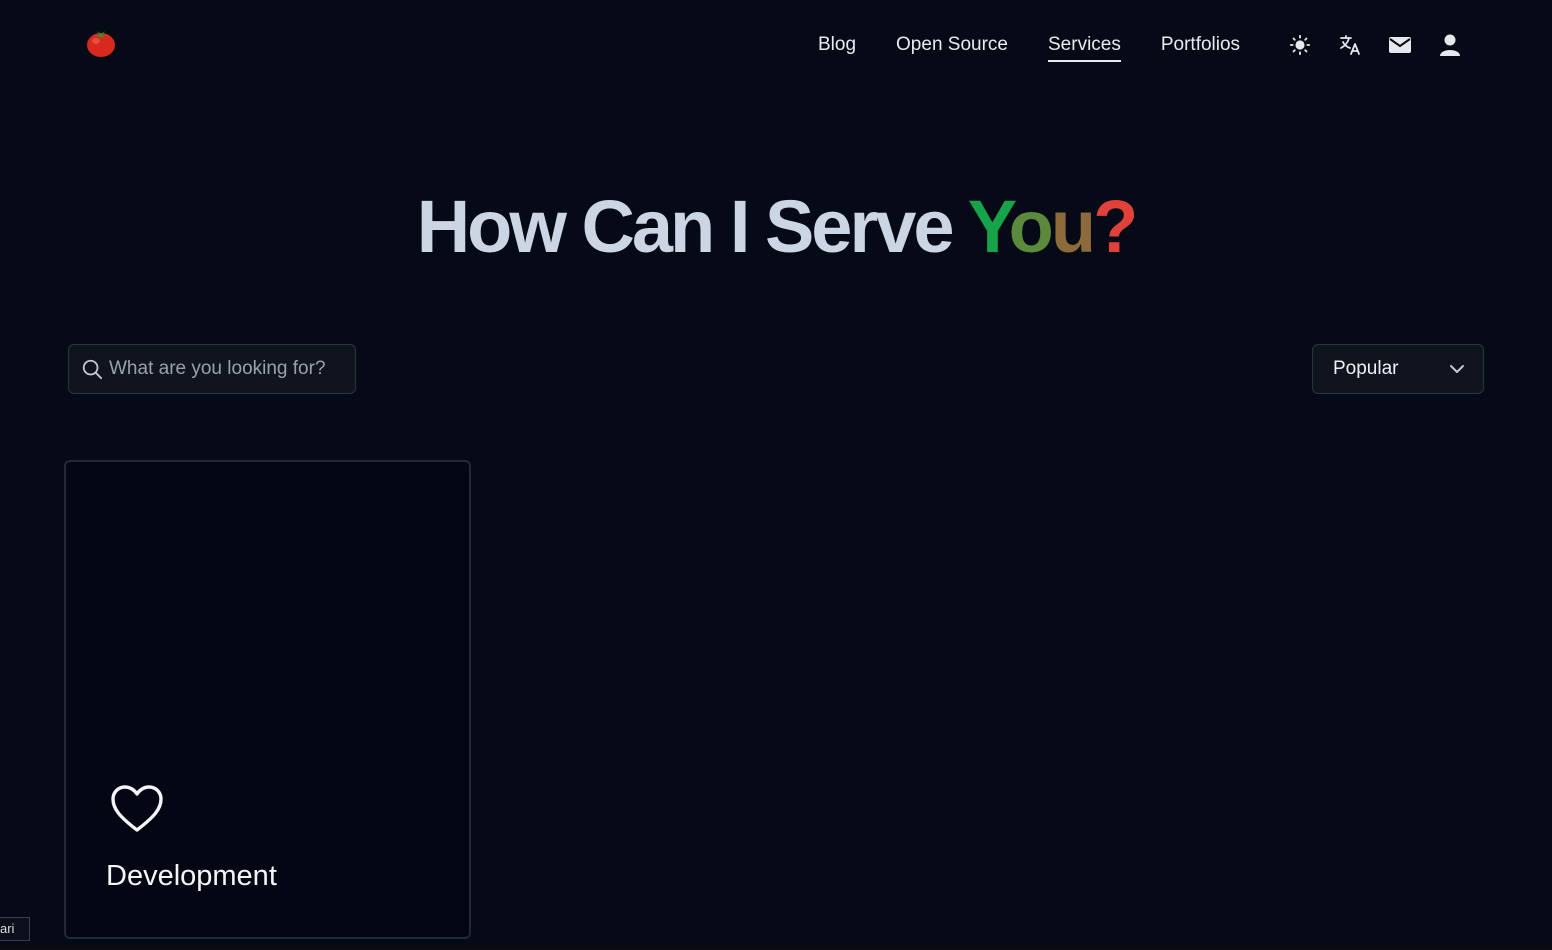 The image size is (1552, 950). I want to click on main-nav: Blog Open Source Services Portfolios, so click(1049, 46).